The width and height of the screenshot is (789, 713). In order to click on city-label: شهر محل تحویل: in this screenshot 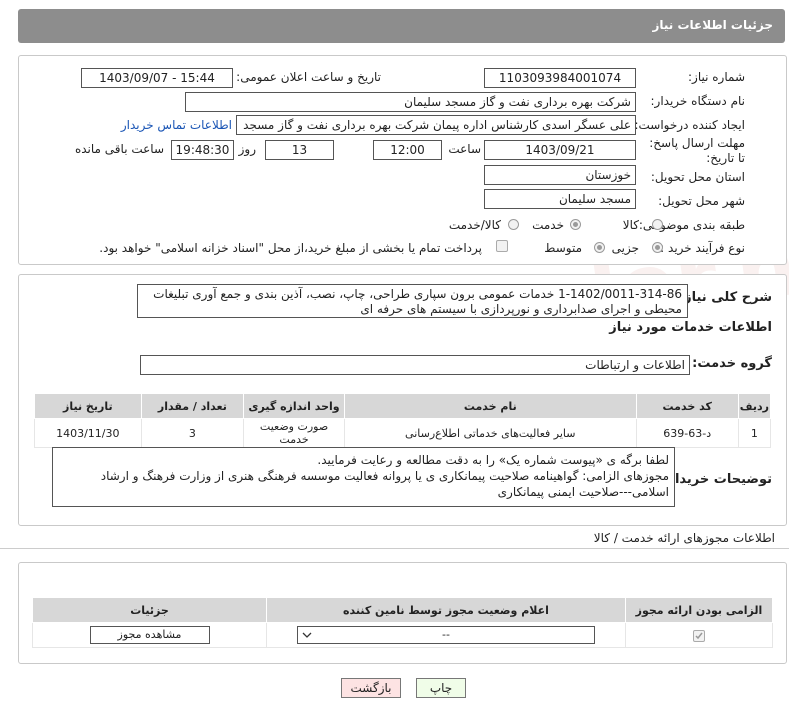, I will do `click(701, 201)`.